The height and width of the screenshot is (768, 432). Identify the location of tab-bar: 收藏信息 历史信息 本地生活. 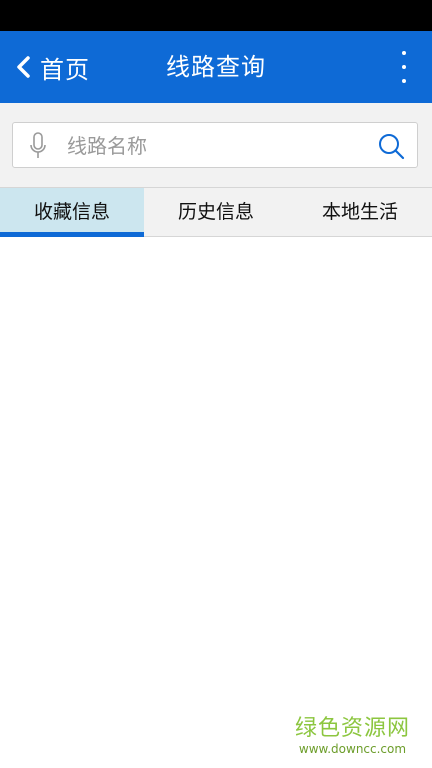
(216, 212).